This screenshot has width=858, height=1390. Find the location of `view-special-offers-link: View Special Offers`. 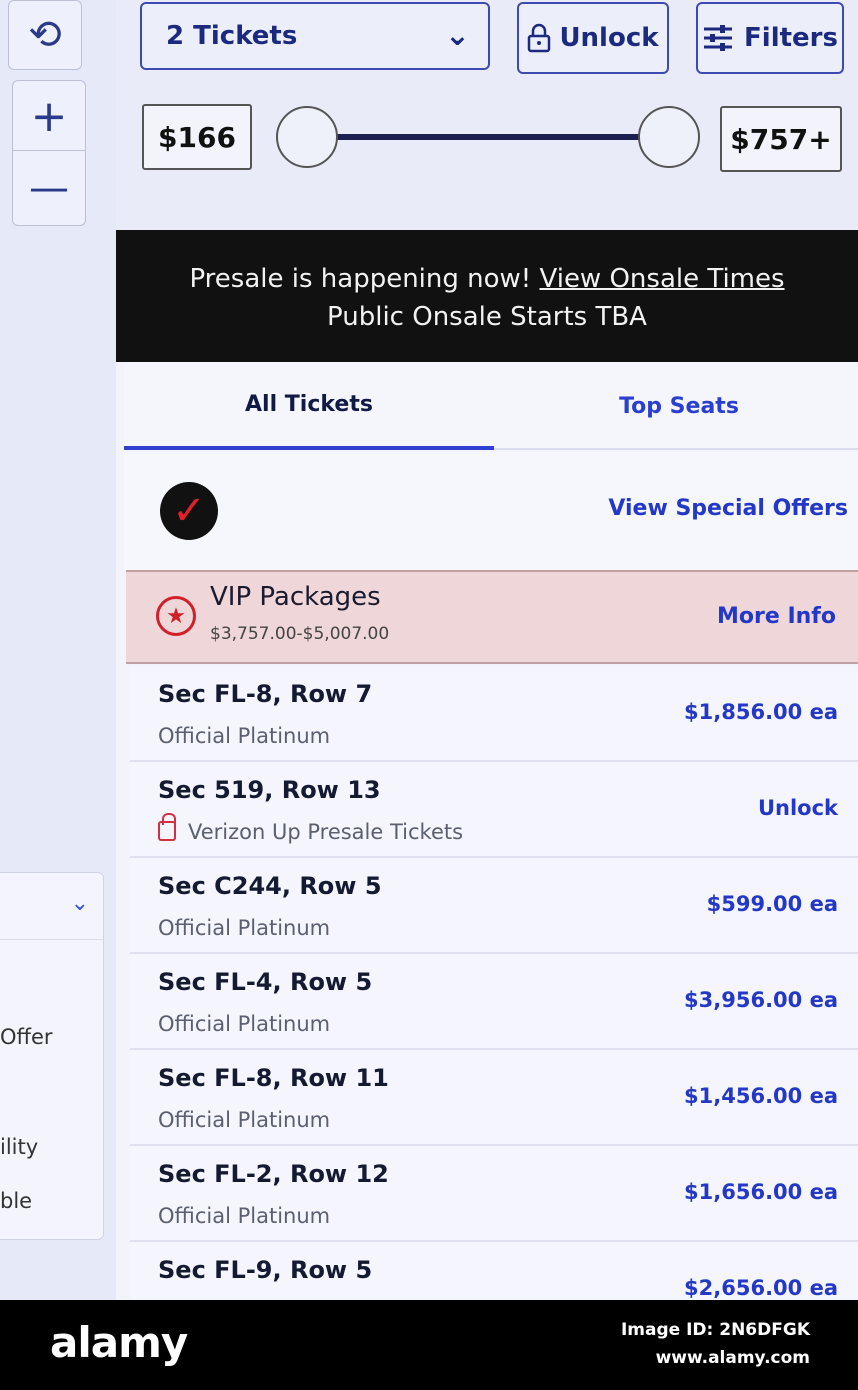

view-special-offers-link: View Special Offers is located at coordinates (728, 508).